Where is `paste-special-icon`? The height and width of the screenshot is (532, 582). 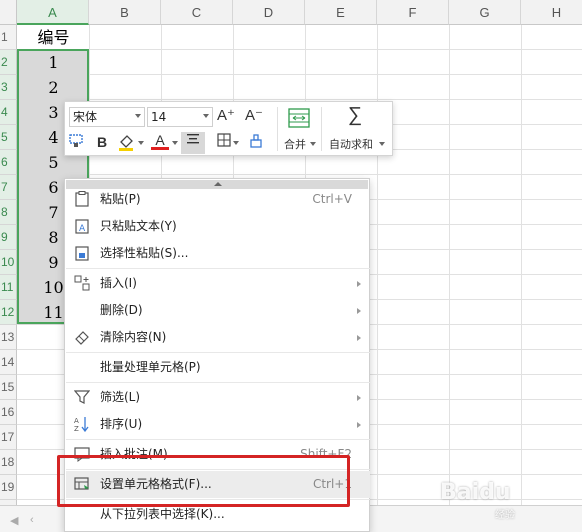 paste-special-icon is located at coordinates (82, 253).